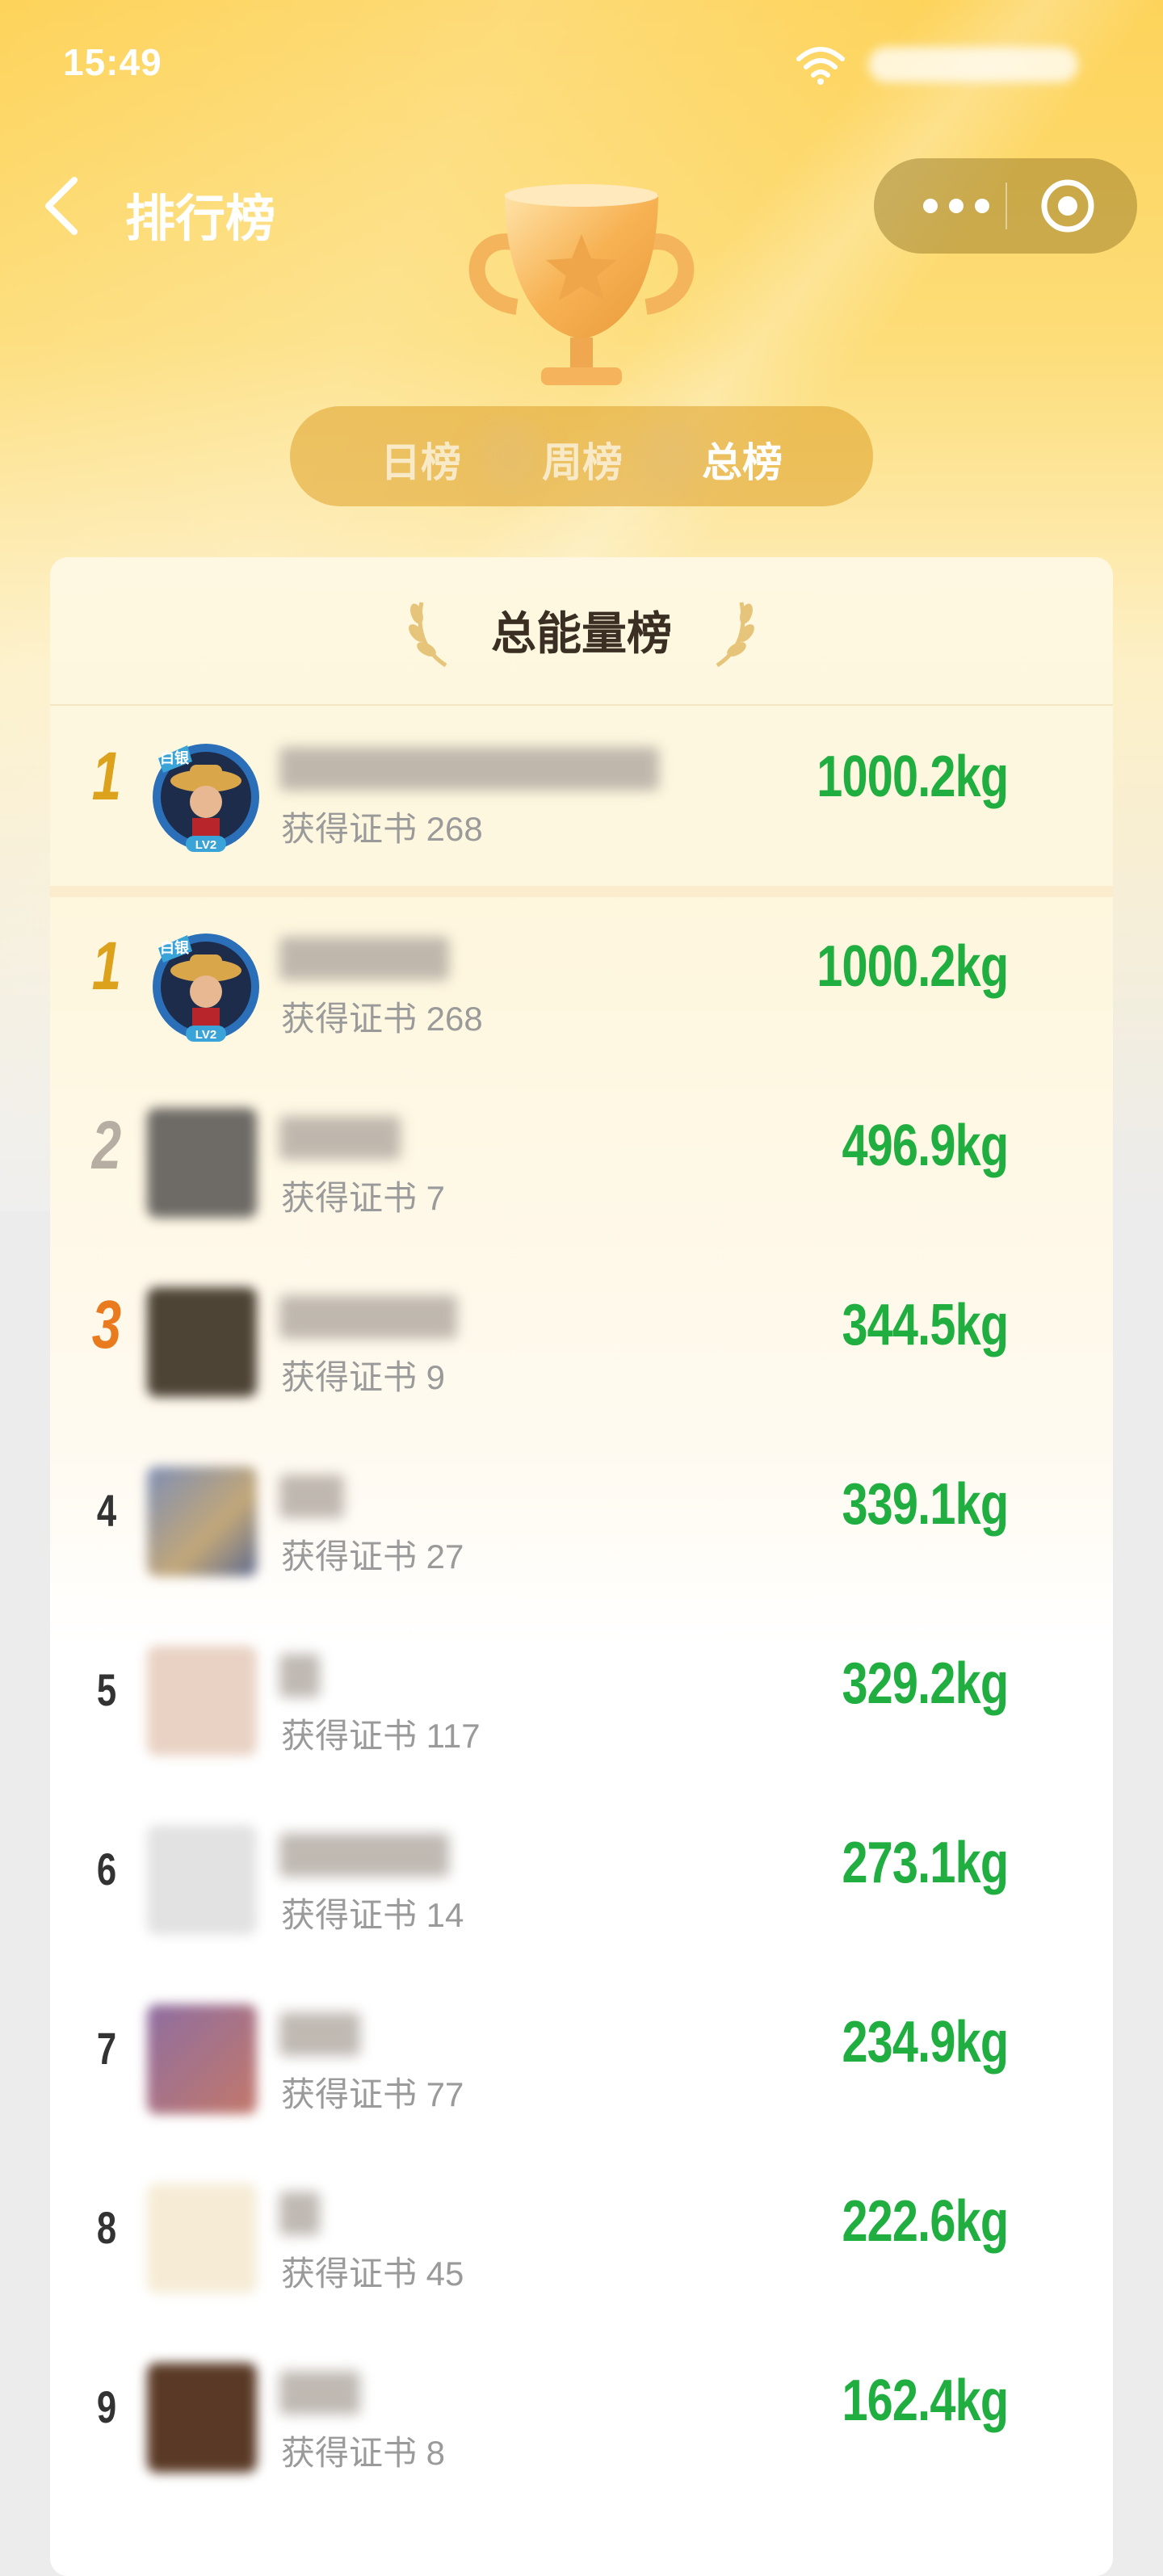 This screenshot has width=1163, height=2576. What do you see at coordinates (363, 2453) in the screenshot?
I see `cert-count: 获得证书 8` at bounding box center [363, 2453].